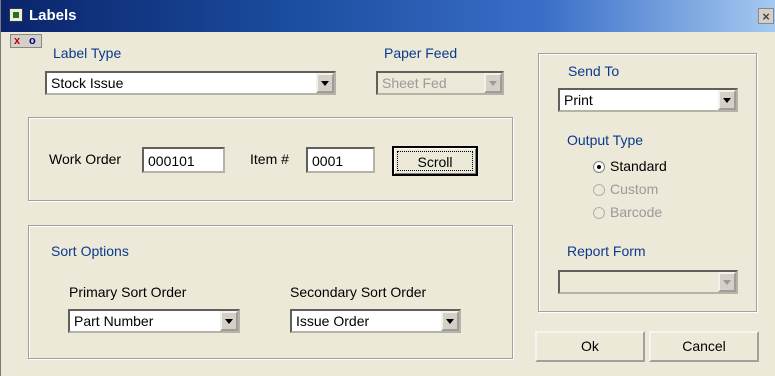  What do you see at coordinates (599, 213) in the screenshot?
I see `barcode-radio` at bounding box center [599, 213].